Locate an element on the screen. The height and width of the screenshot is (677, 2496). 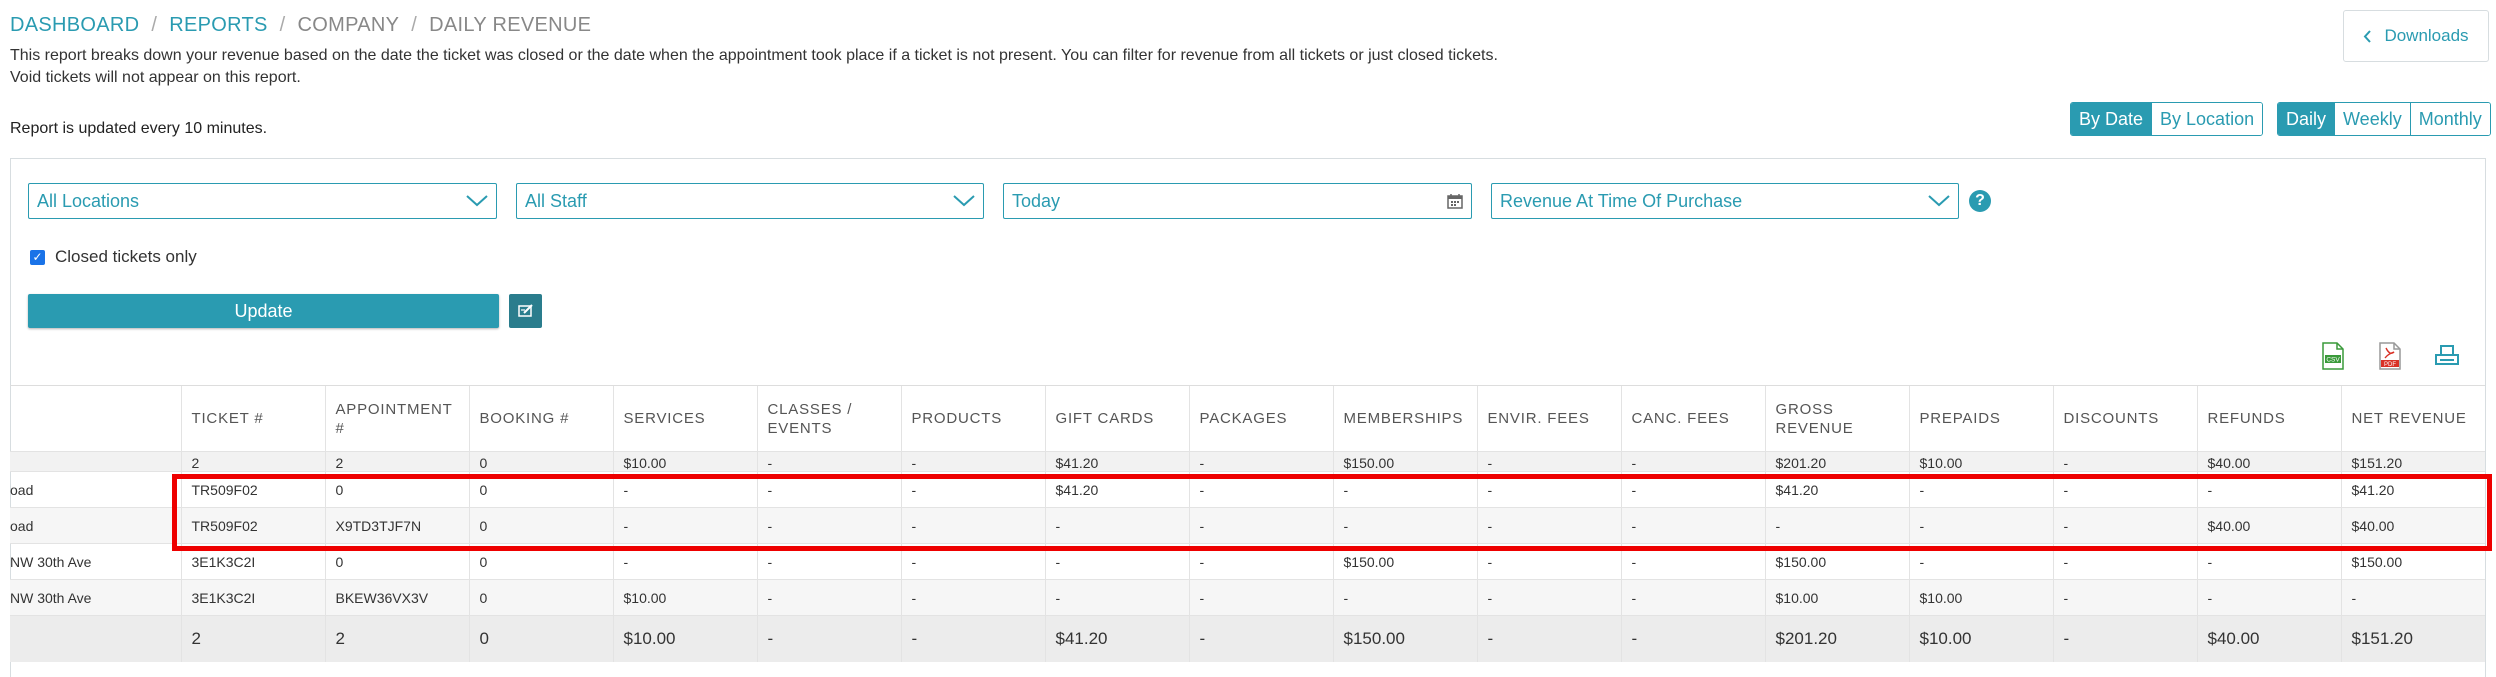
column-header: ENVIR. FEES is located at coordinates (1548, 418).